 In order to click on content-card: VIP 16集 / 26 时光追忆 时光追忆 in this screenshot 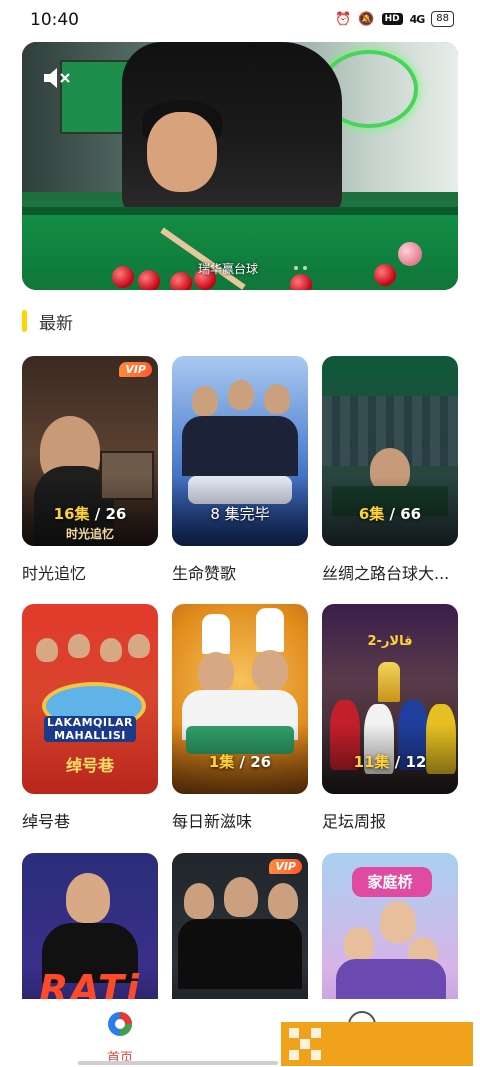, I will do `click(90, 470)`.